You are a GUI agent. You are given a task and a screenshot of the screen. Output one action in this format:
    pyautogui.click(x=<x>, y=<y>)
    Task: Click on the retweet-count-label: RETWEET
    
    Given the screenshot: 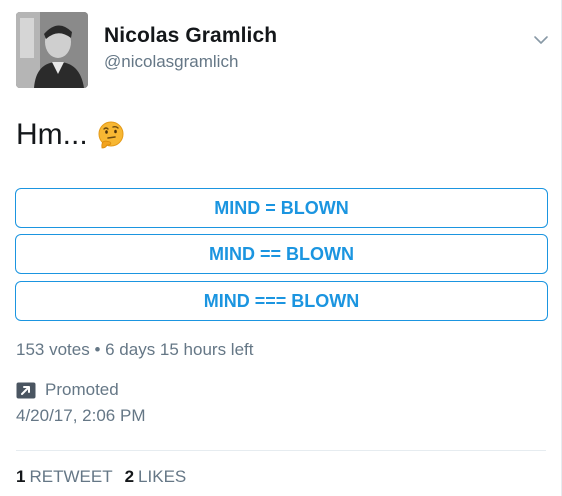 What is the action you would take?
    pyautogui.click(x=71, y=476)
    